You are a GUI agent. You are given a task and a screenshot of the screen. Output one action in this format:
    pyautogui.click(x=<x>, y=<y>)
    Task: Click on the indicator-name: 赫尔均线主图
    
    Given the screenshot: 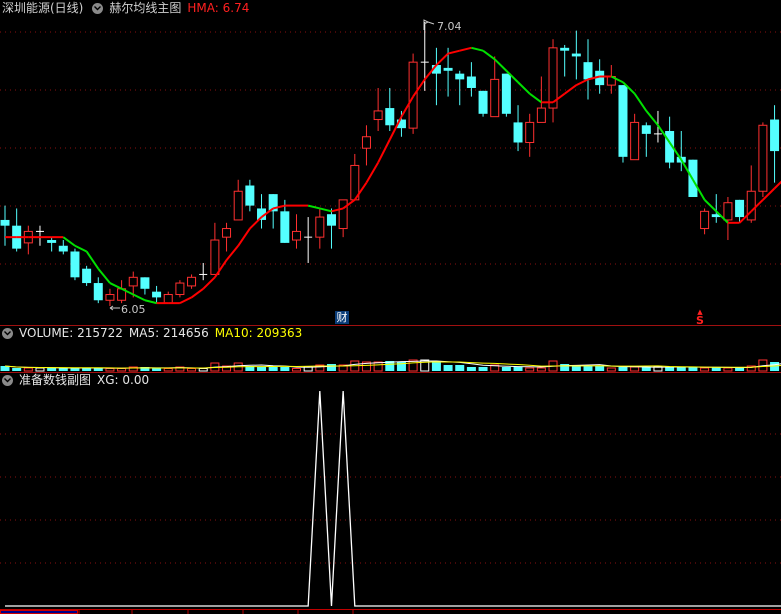 What is the action you would take?
    pyautogui.click(x=145, y=8)
    